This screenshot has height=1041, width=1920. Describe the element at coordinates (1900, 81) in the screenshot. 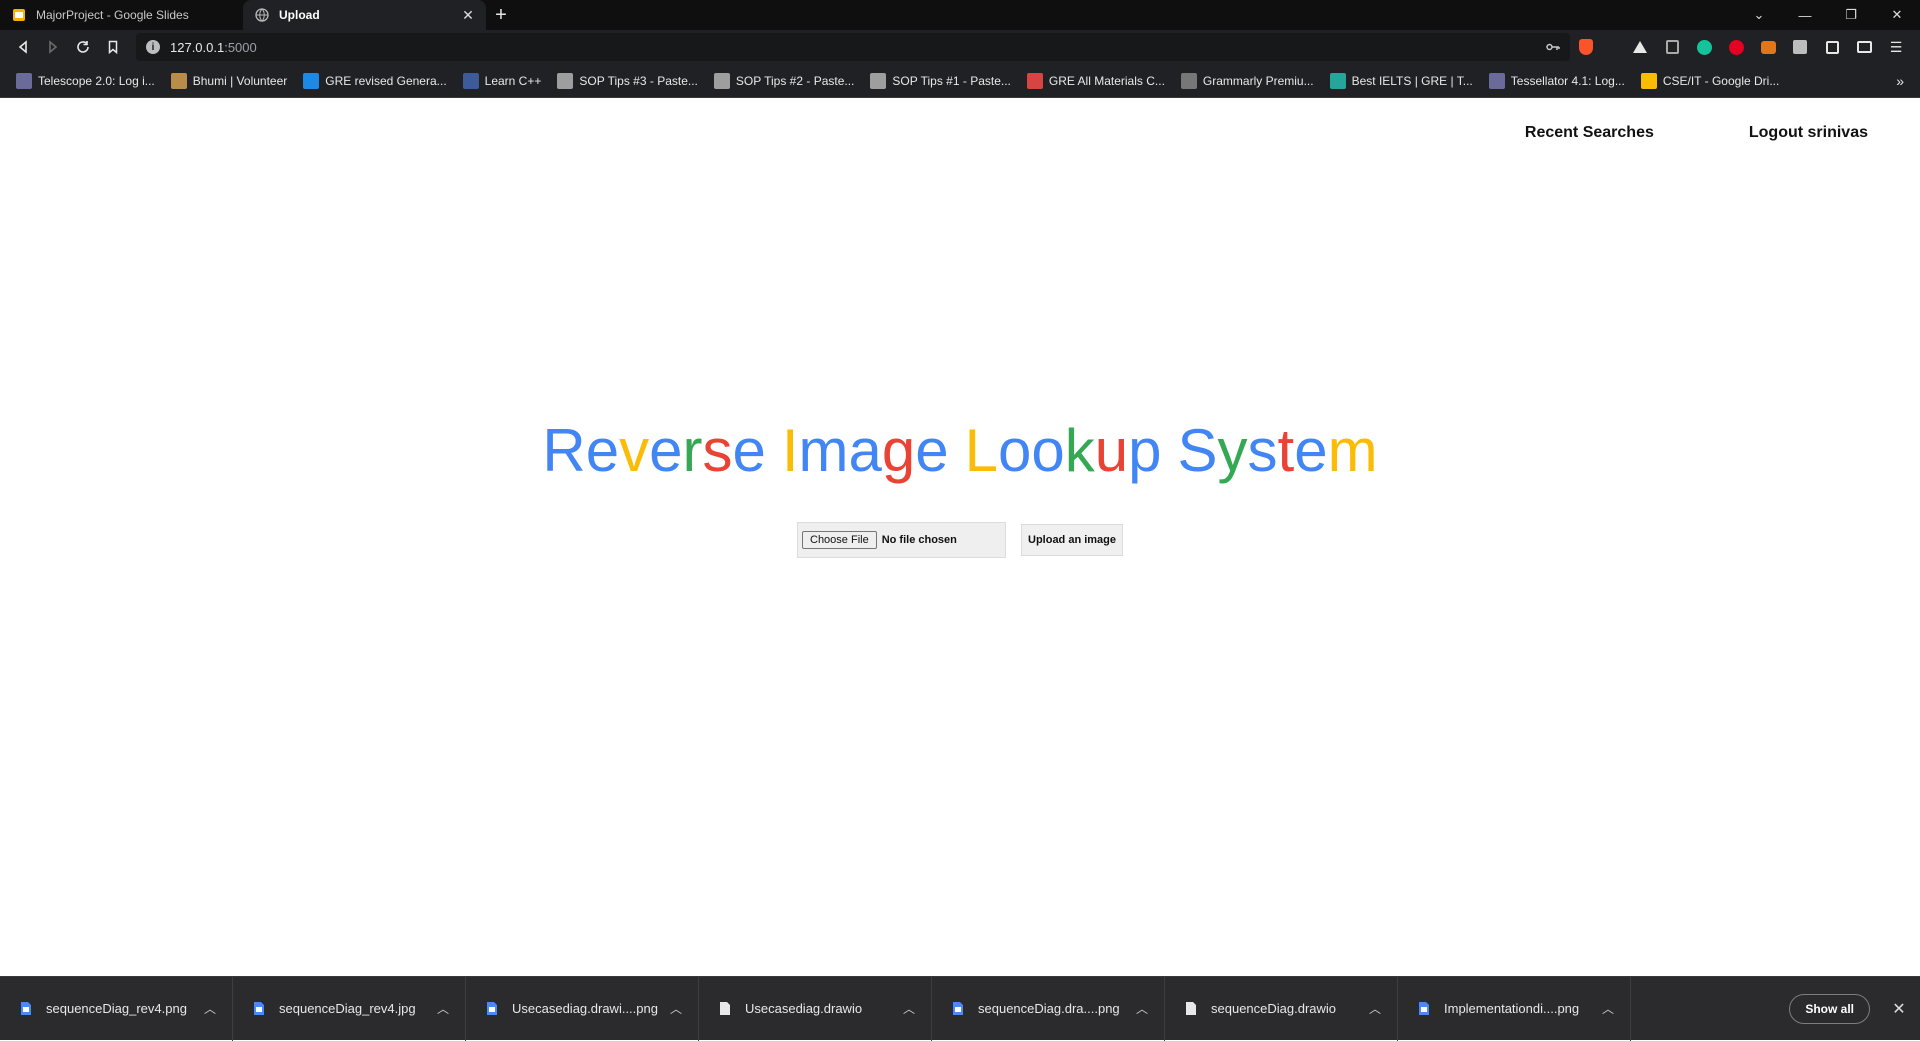

I see `more-bookmarks-icon: »` at that location.